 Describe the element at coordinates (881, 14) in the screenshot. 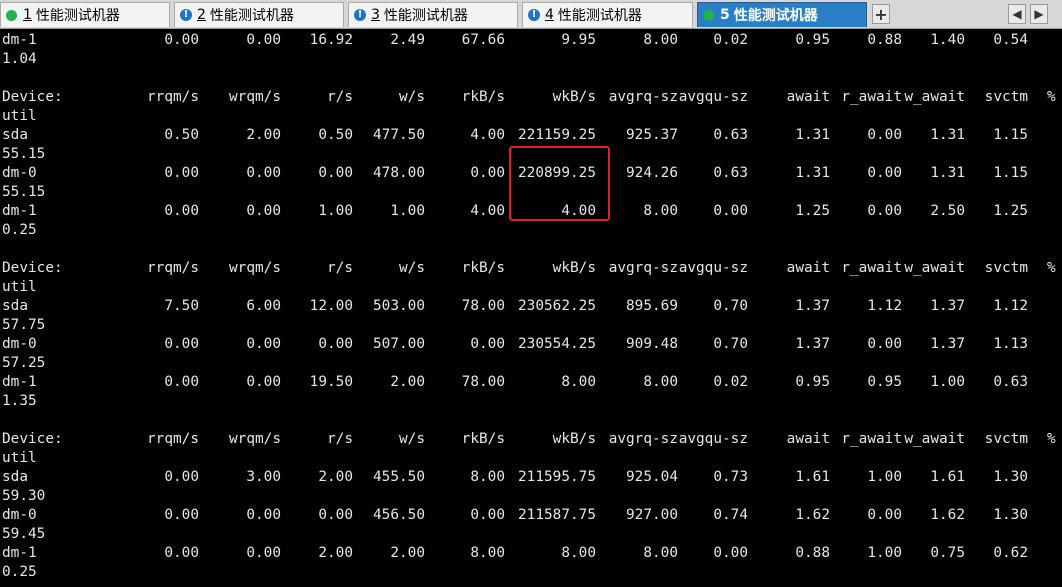

I see `new-tab-button: +` at that location.